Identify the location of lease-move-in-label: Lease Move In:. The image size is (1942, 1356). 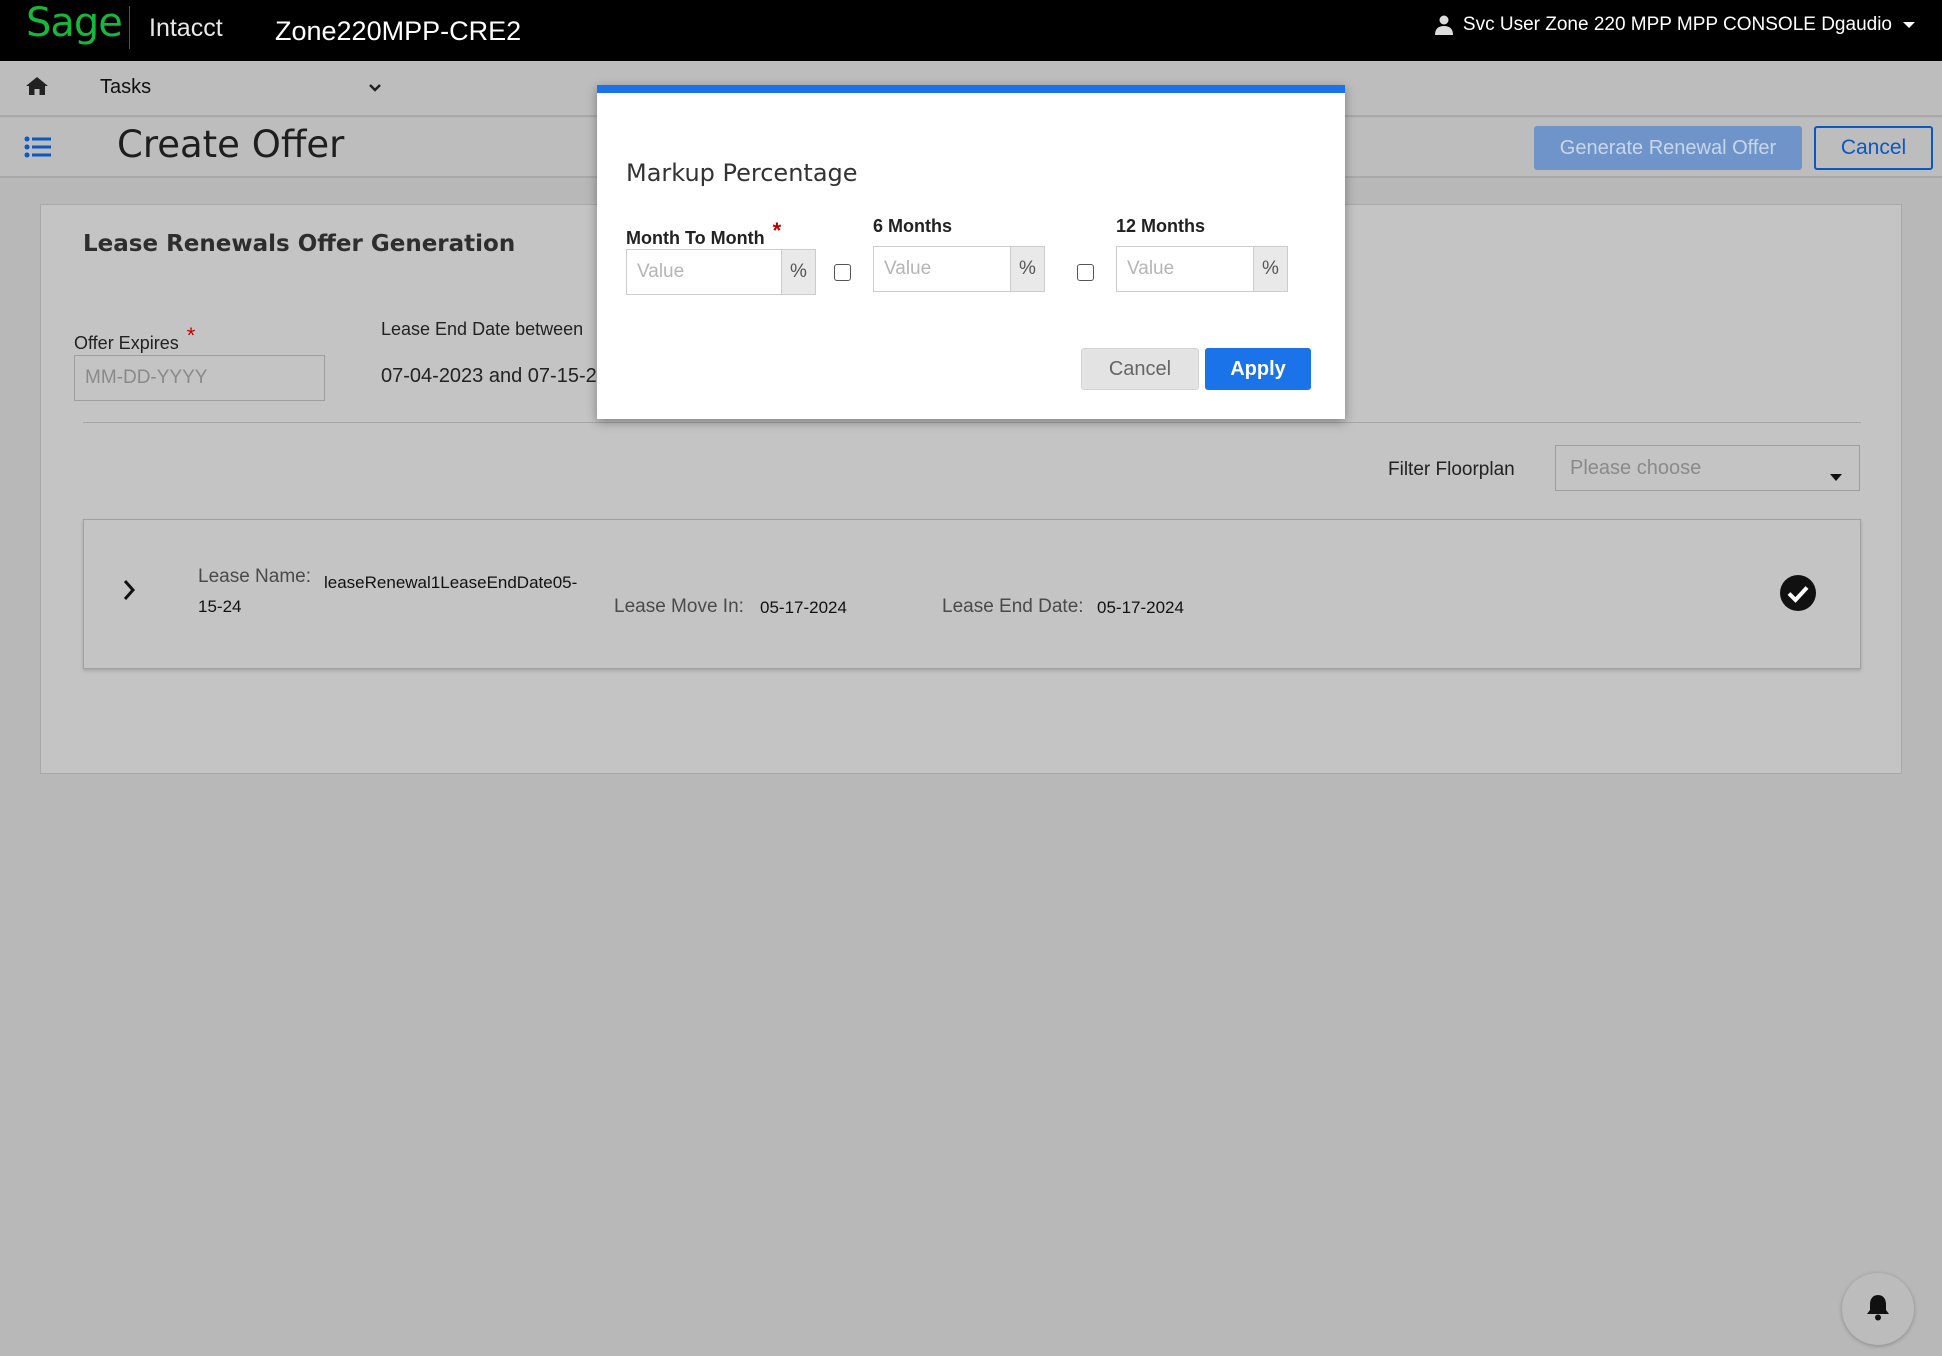
(679, 606).